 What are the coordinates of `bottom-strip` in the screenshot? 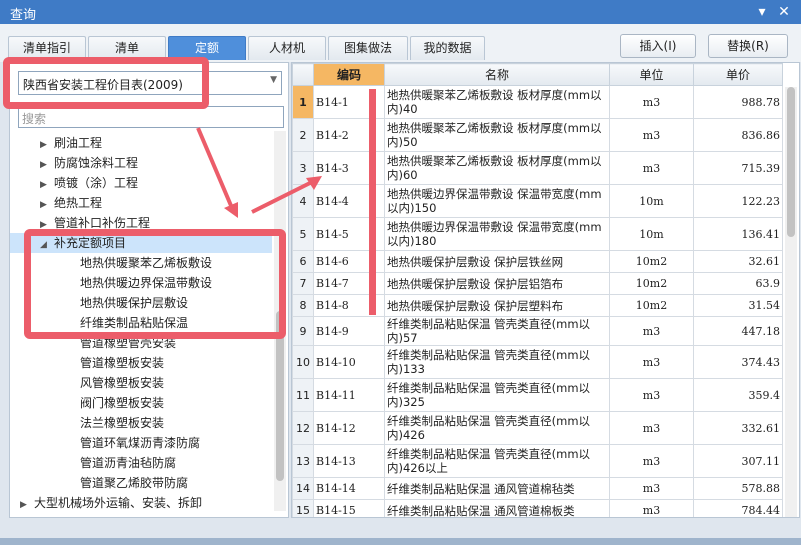 It's located at (400, 541).